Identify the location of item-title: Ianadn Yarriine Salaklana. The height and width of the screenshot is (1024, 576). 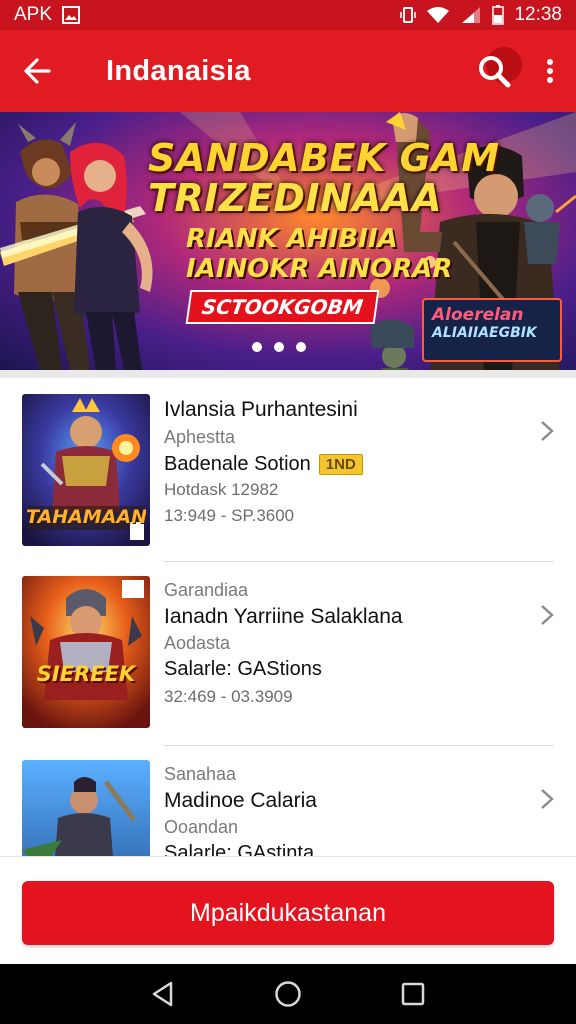
(283, 616).